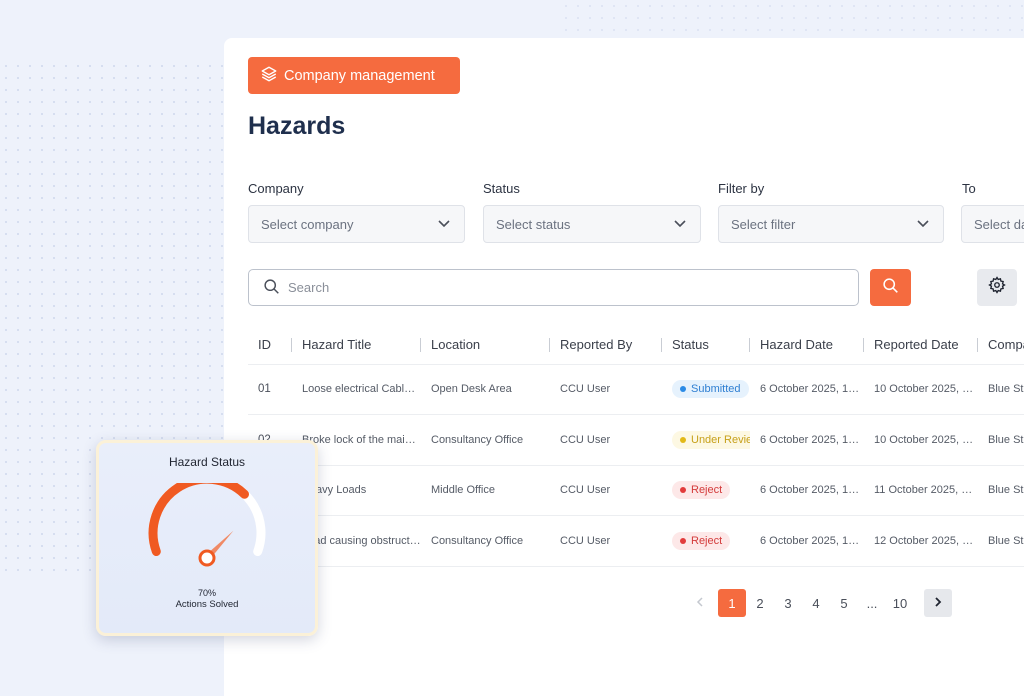  I want to click on background-dots-top, so click(792, 19).